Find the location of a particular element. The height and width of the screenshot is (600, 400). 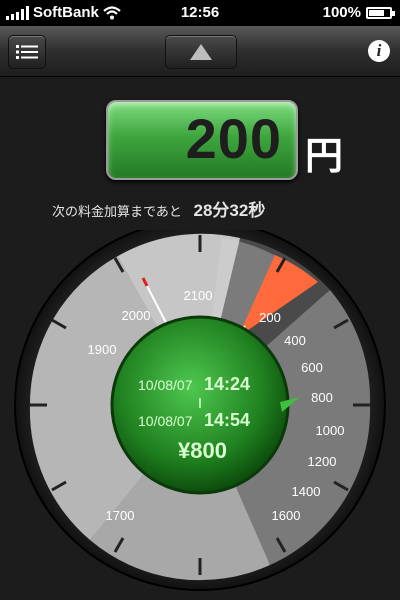

tick-label: 400 is located at coordinates (295, 340).